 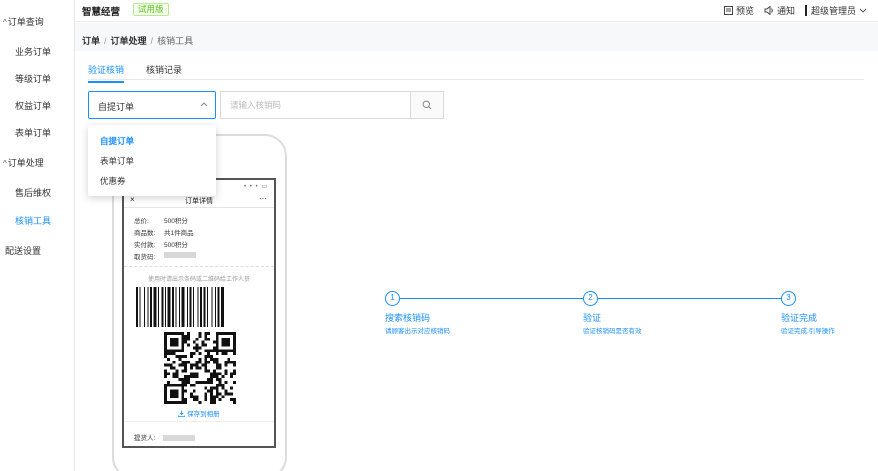 I want to click on save-to-album-link: 保存到相册, so click(x=199, y=413).